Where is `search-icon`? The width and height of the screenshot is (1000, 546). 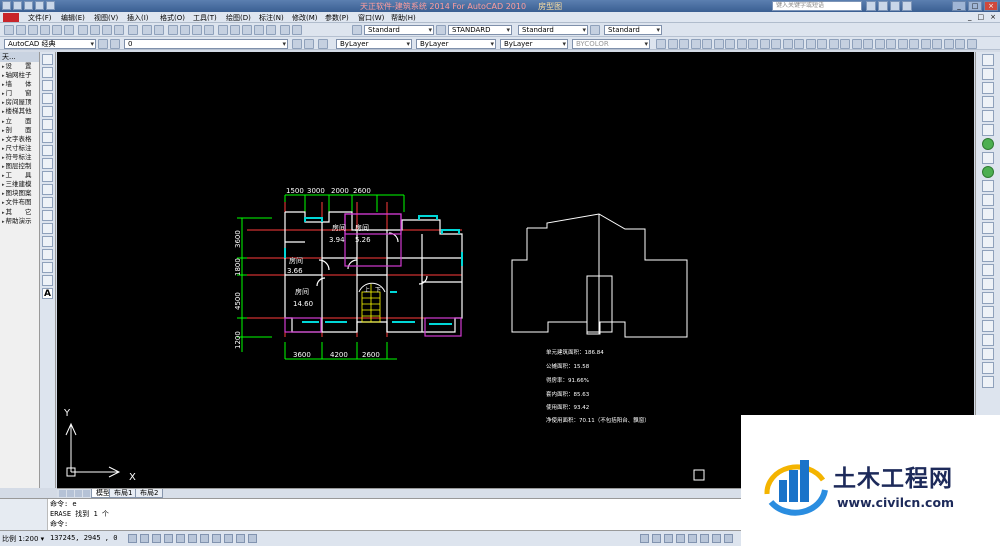 search-icon is located at coordinates (871, 6).